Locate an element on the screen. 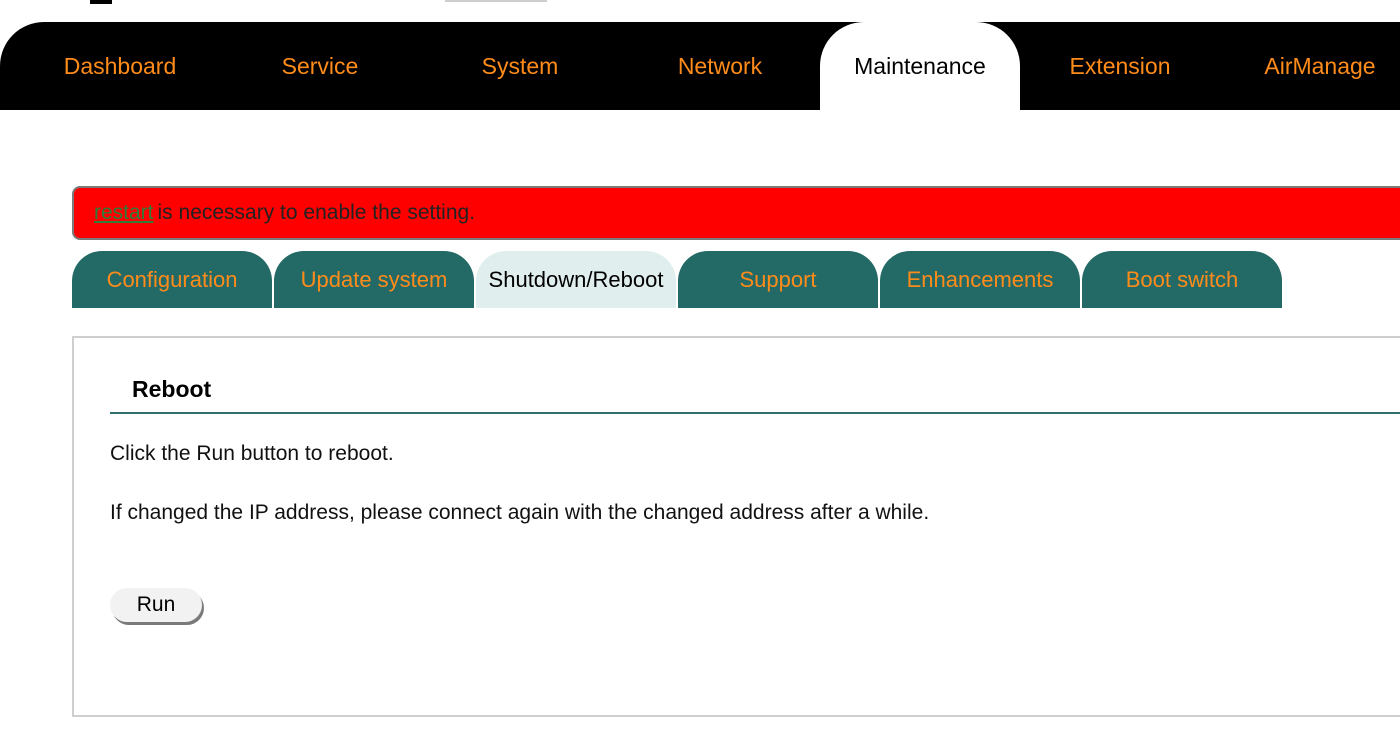  main-tab-label: Service is located at coordinates (320, 65).